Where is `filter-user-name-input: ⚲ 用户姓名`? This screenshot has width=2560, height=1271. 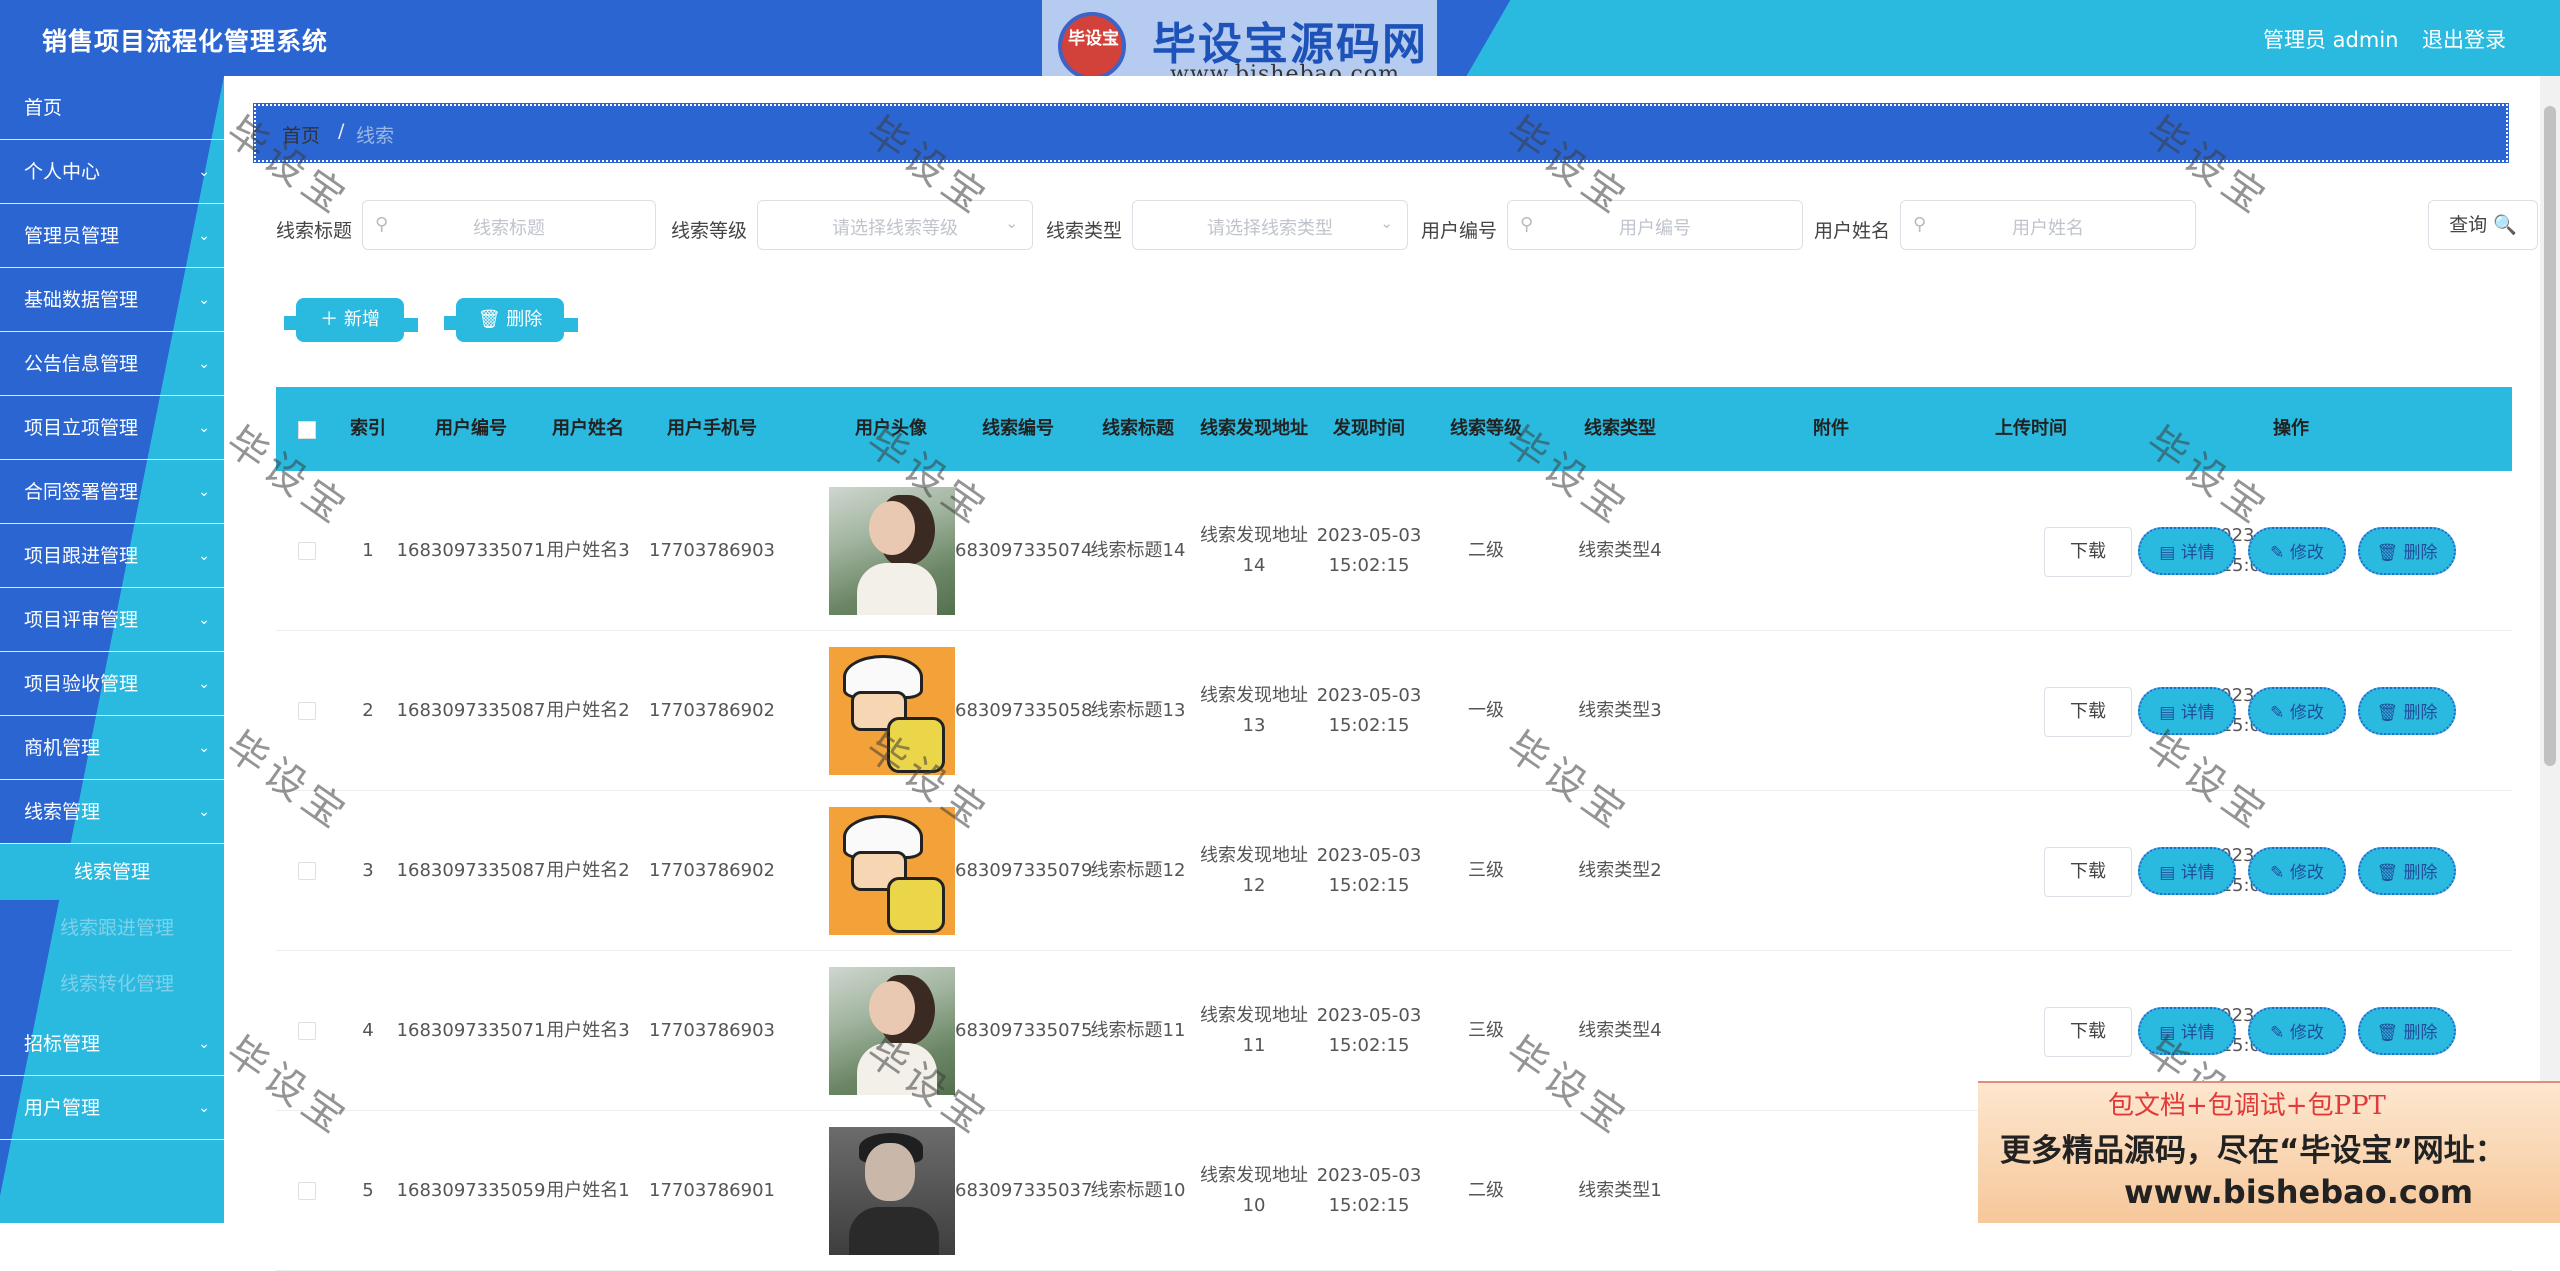 filter-user-name-input: ⚲ 用户姓名 is located at coordinates (2048, 225).